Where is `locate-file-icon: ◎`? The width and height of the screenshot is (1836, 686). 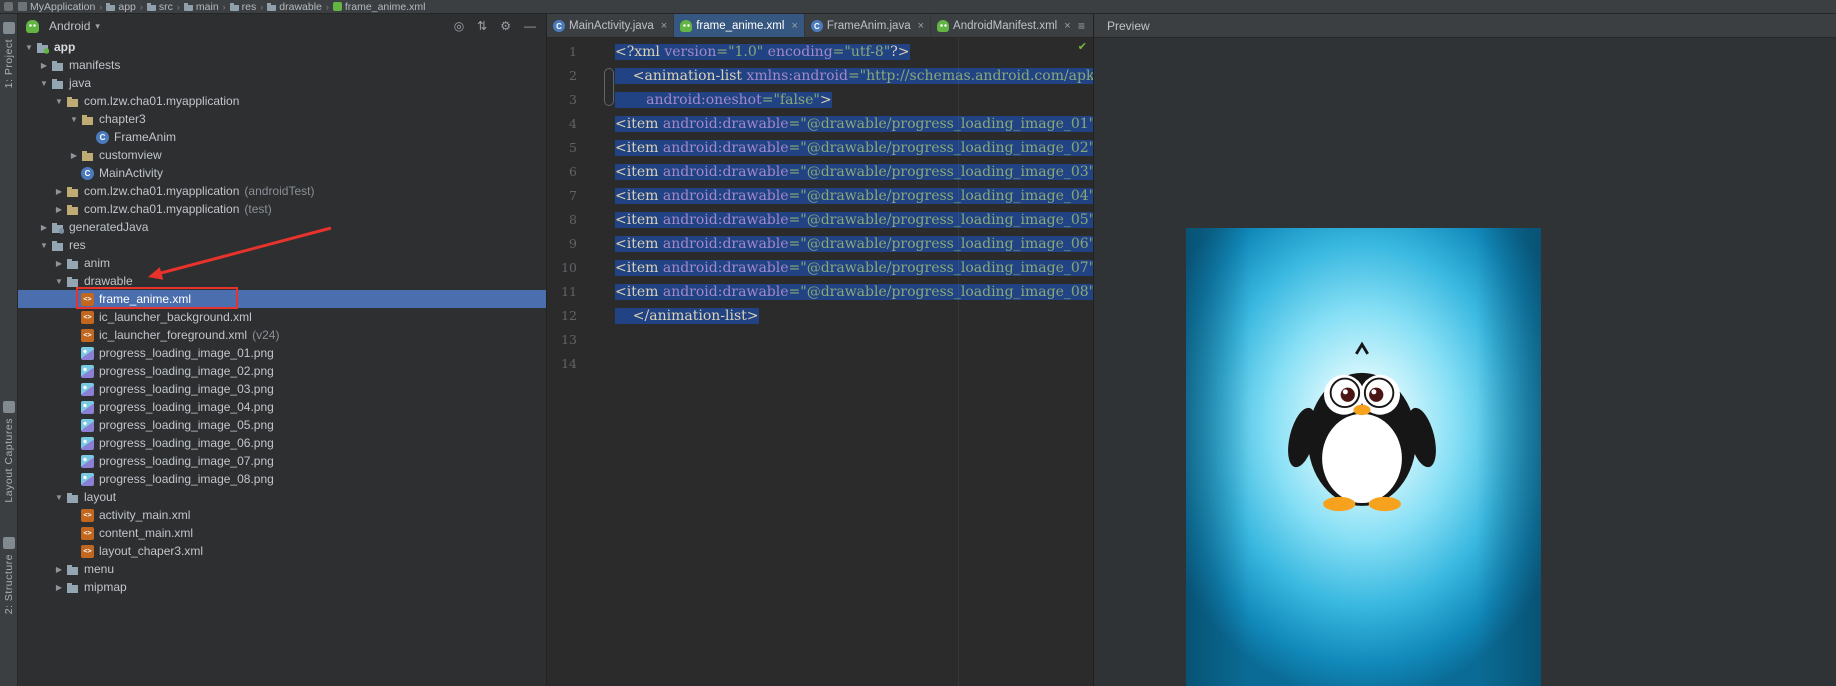 locate-file-icon: ◎ is located at coordinates (459, 26).